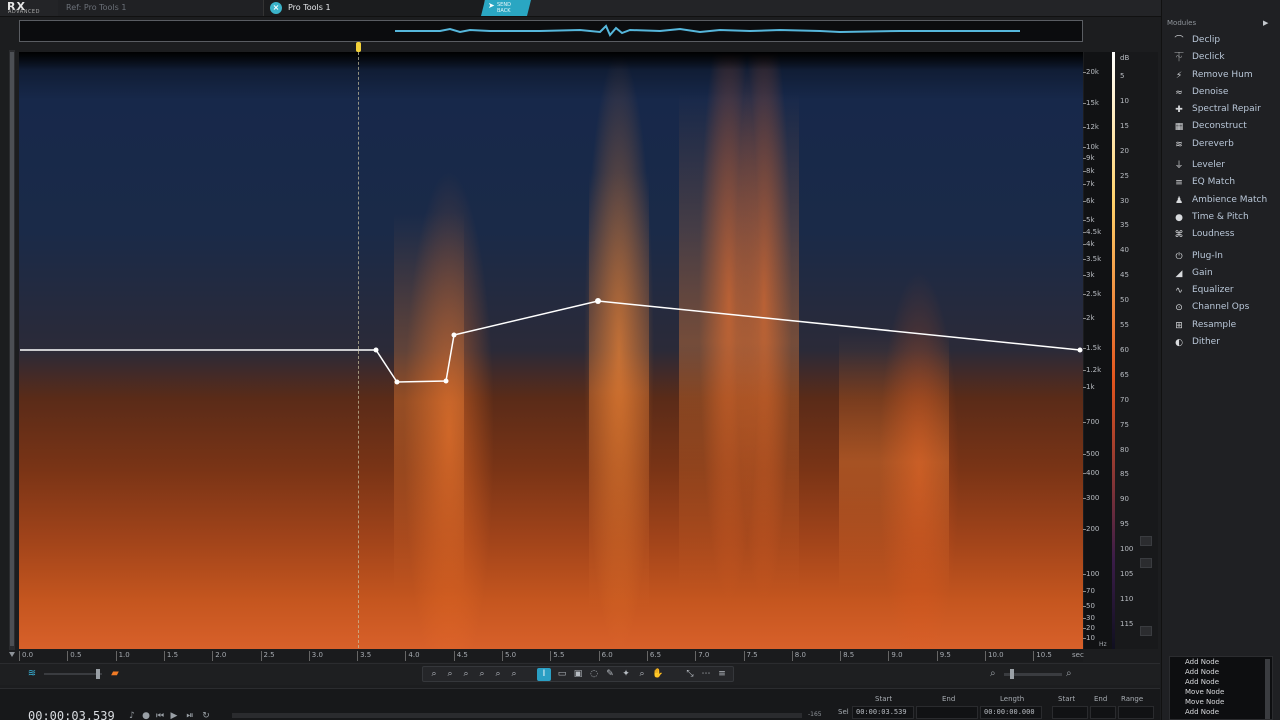  Describe the element at coordinates (358, 47) in the screenshot. I see `playhead-marker` at that location.